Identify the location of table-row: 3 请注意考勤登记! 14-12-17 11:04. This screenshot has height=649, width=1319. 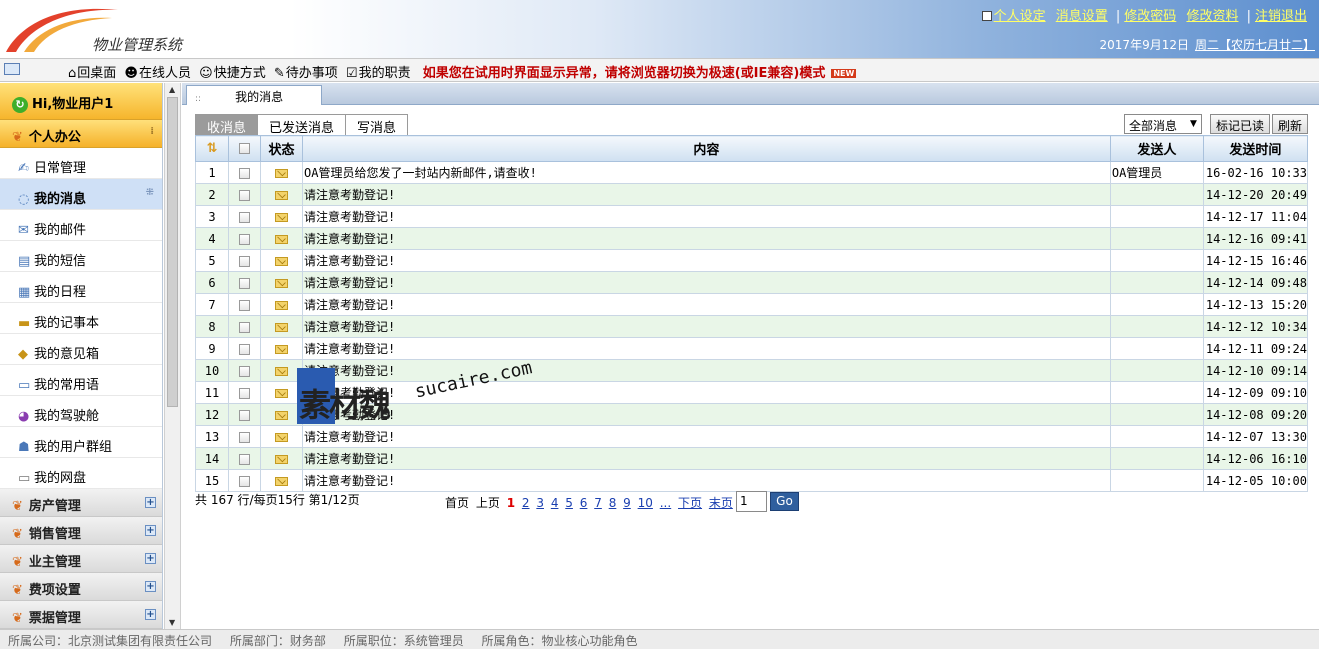
(752, 216).